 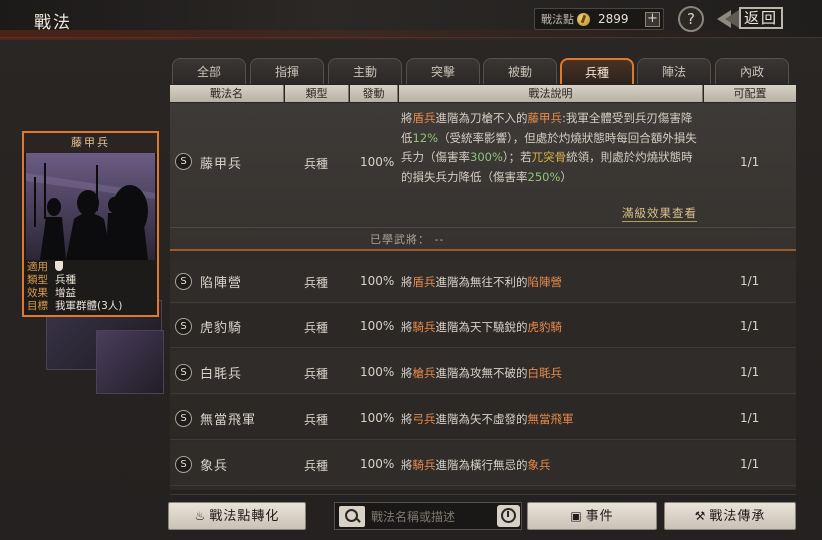 I want to click on desc-value: 300%, so click(x=486, y=157).